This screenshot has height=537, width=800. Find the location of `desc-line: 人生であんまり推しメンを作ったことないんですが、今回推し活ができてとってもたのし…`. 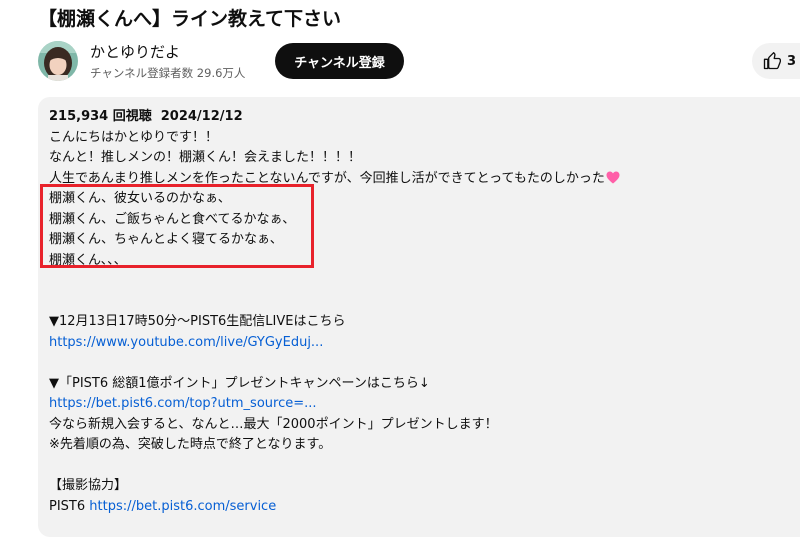

desc-line: 人生であんまり推しメンを作ったことないんですが、今回推し活ができてとってもたのし… is located at coordinates (327, 178).